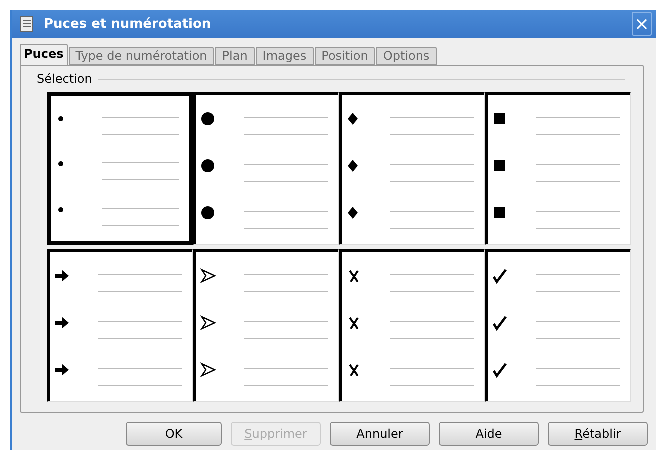 This screenshot has height=450, width=656. I want to click on dialog-button: Aide, so click(489, 434).